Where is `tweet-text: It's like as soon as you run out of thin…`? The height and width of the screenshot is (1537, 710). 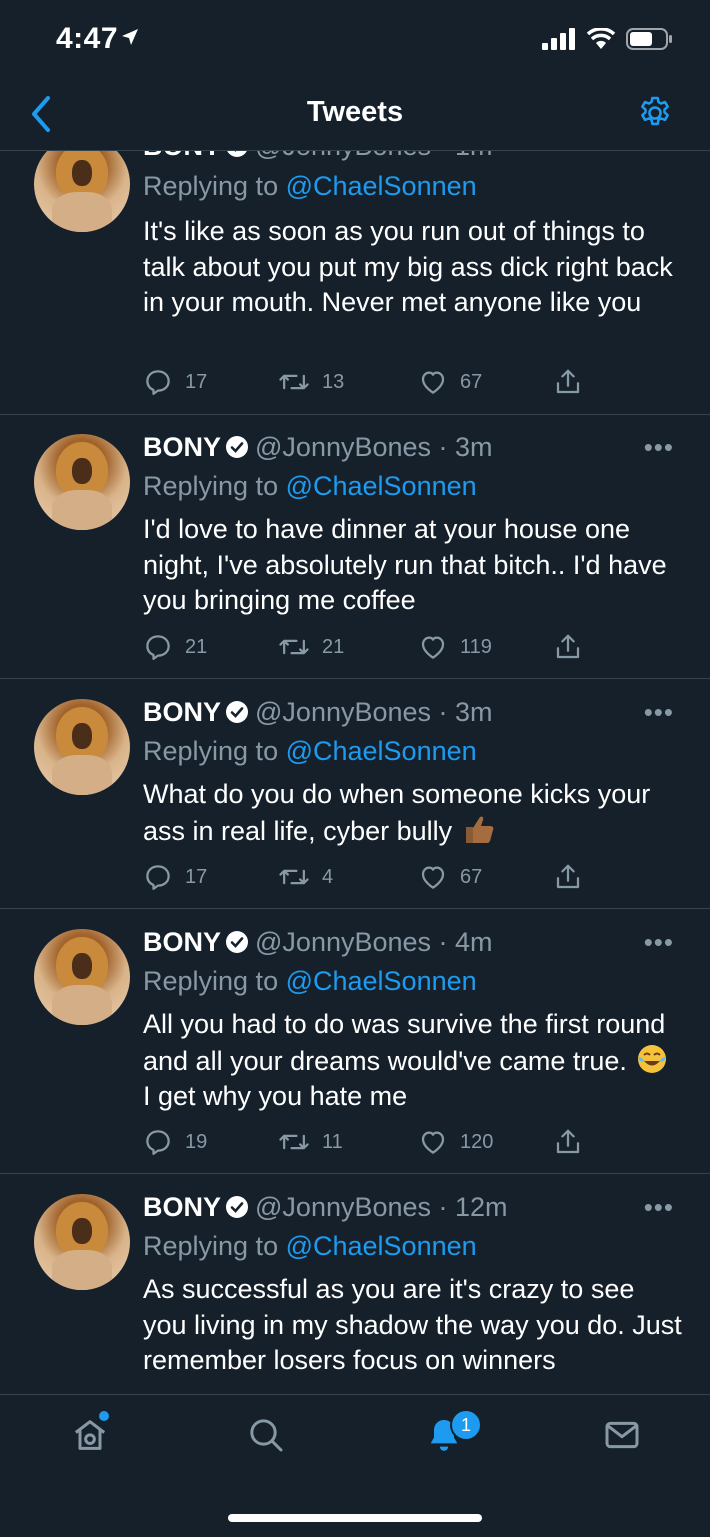
tweet-text: It's like as soon as you run out of thin… is located at coordinates (408, 266).